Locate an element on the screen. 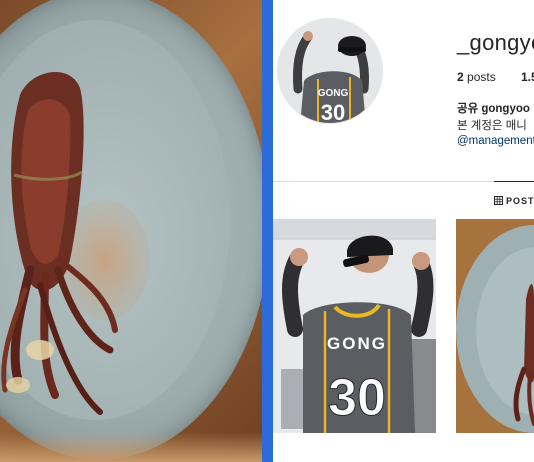  profile-stats: 2 posts 1.5 is located at coordinates (495, 77).